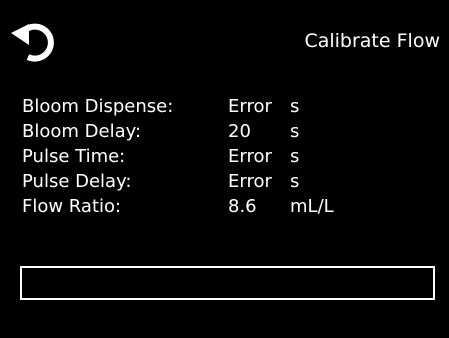  What do you see at coordinates (74, 156) in the screenshot?
I see `param-label: Pulse Time:` at bounding box center [74, 156].